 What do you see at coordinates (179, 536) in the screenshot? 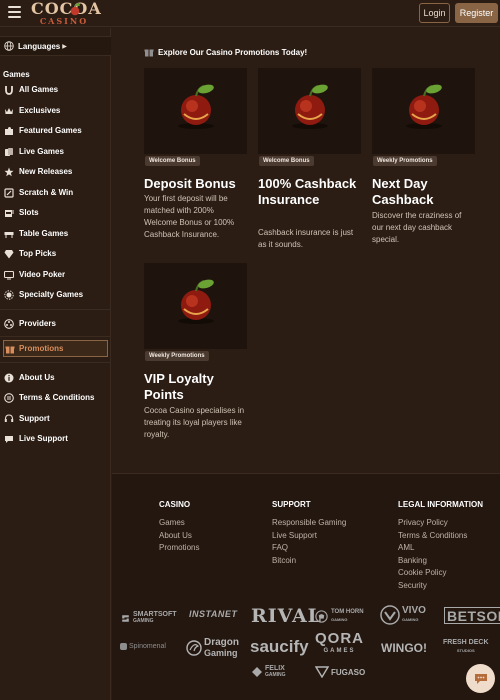
I see `footer-link: About Us` at bounding box center [179, 536].